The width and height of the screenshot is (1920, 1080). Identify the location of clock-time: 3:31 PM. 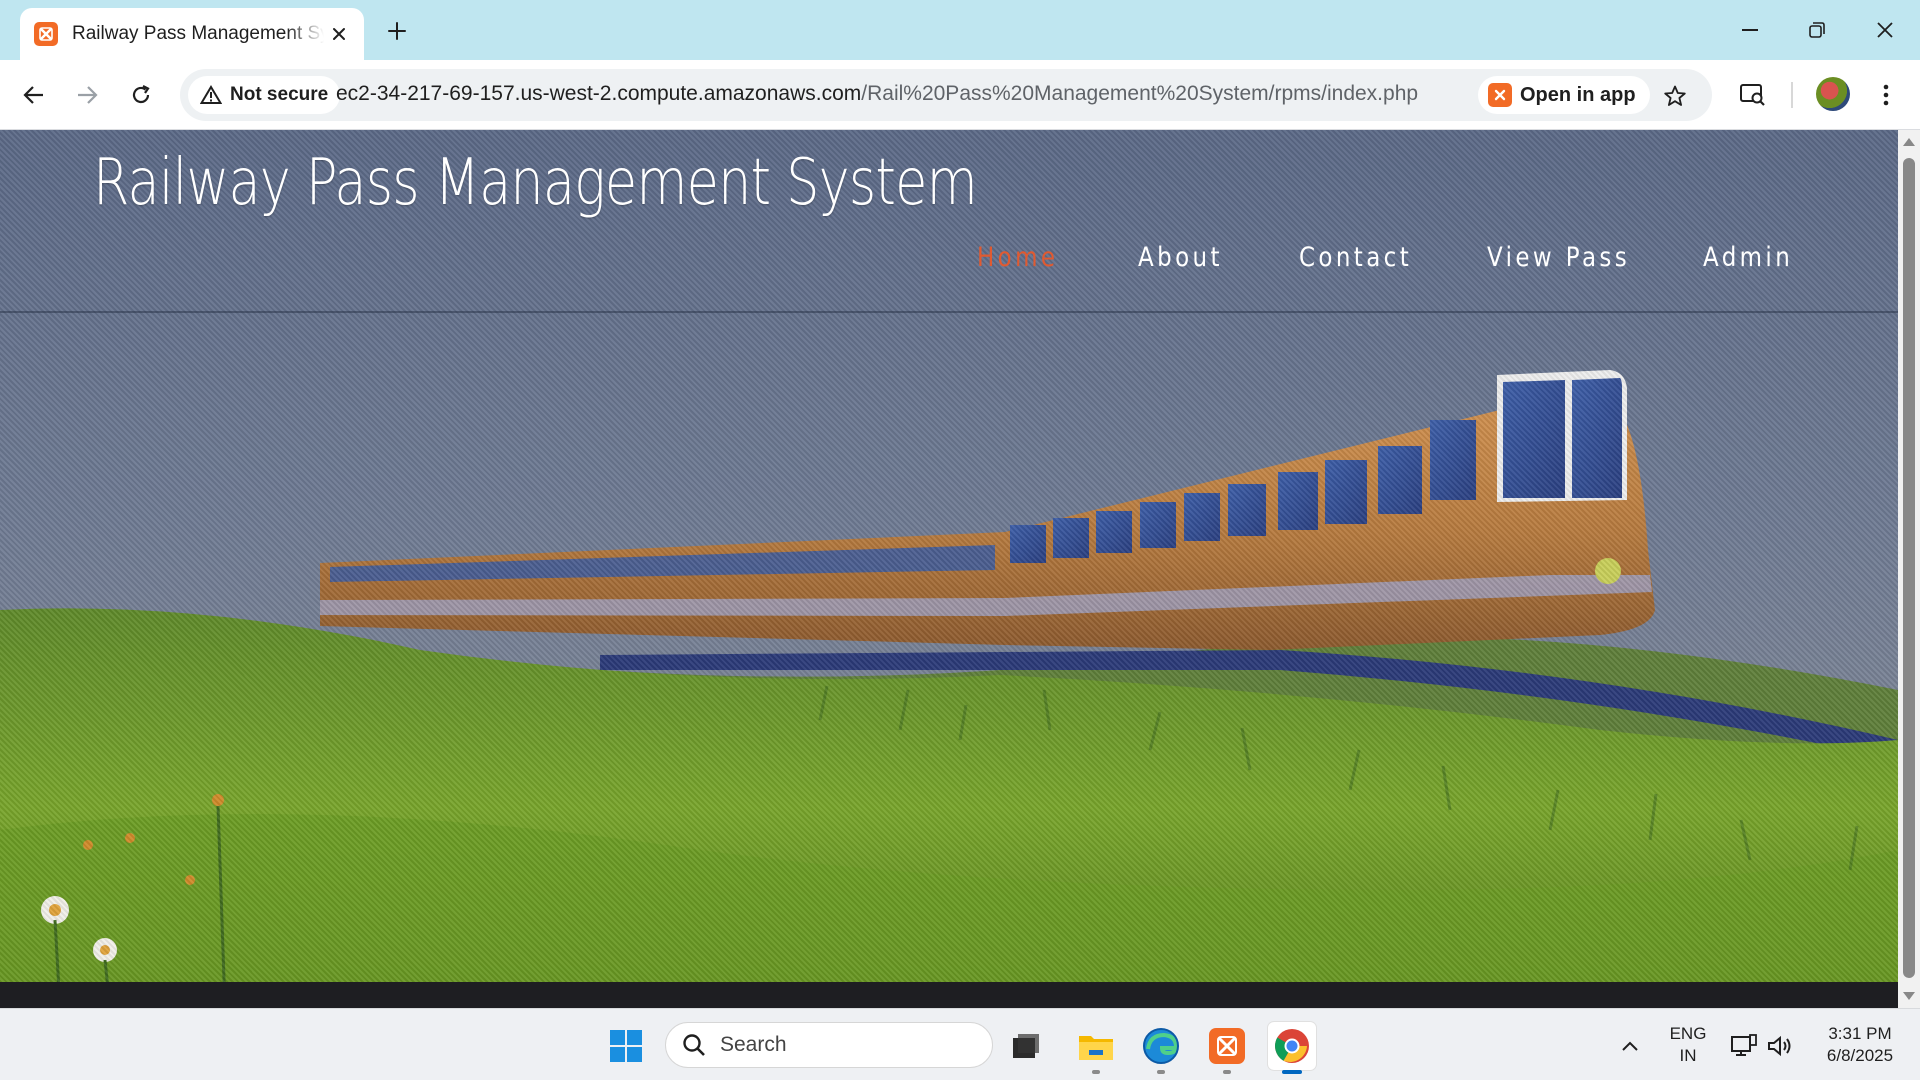
(1860, 1033).